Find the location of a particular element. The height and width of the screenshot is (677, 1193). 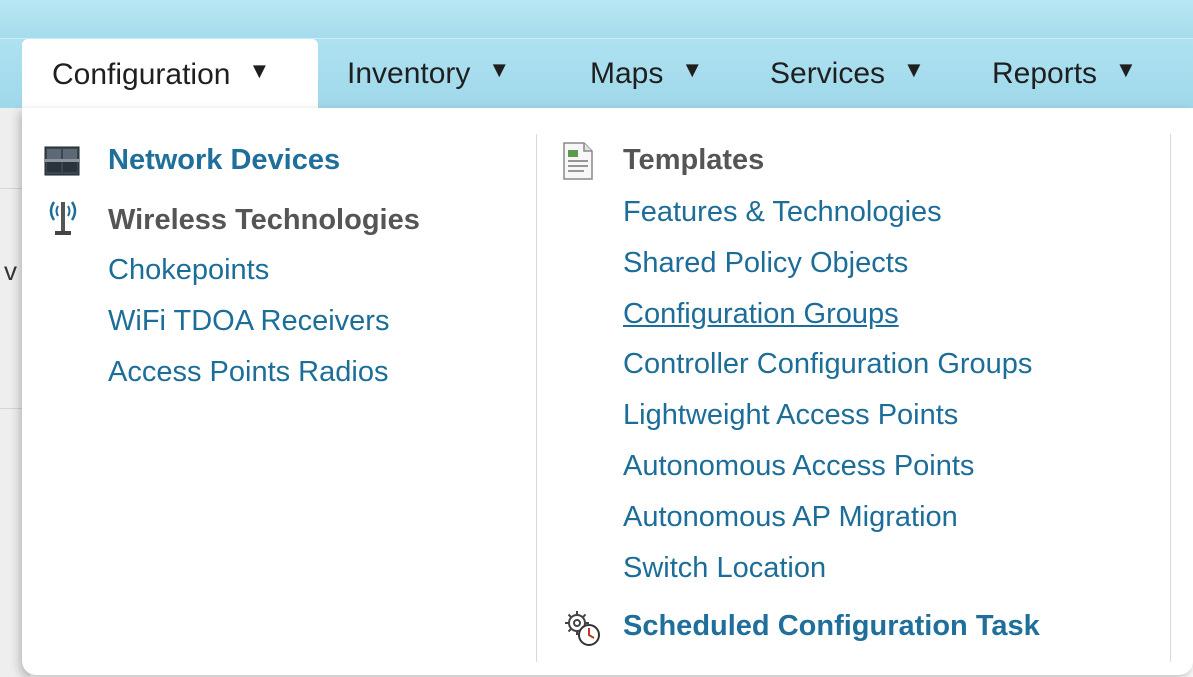

tab-maps-label: Maps is located at coordinates (627, 73).